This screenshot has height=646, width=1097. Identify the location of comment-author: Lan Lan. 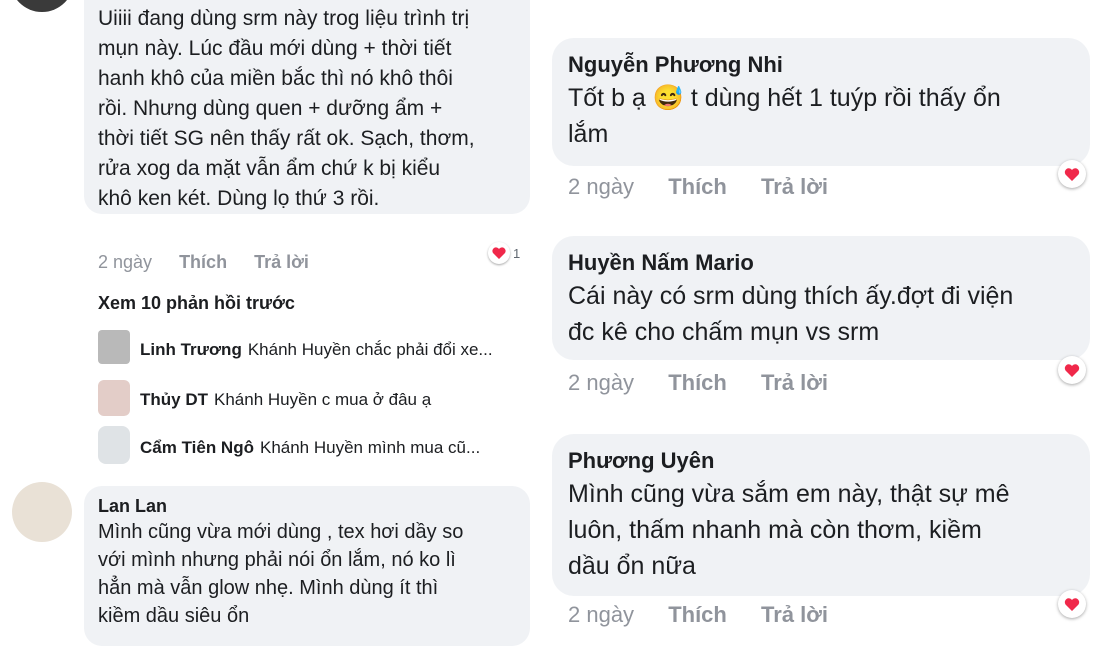
(307, 506).